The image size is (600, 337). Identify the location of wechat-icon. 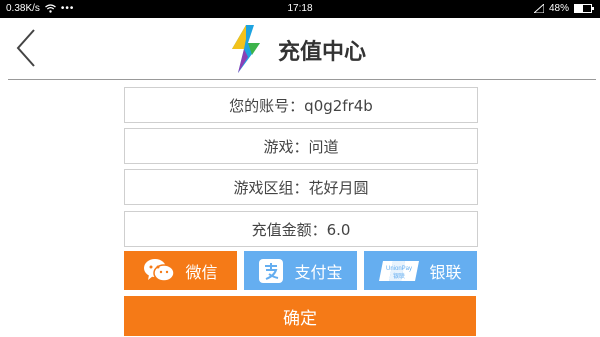
(160, 270).